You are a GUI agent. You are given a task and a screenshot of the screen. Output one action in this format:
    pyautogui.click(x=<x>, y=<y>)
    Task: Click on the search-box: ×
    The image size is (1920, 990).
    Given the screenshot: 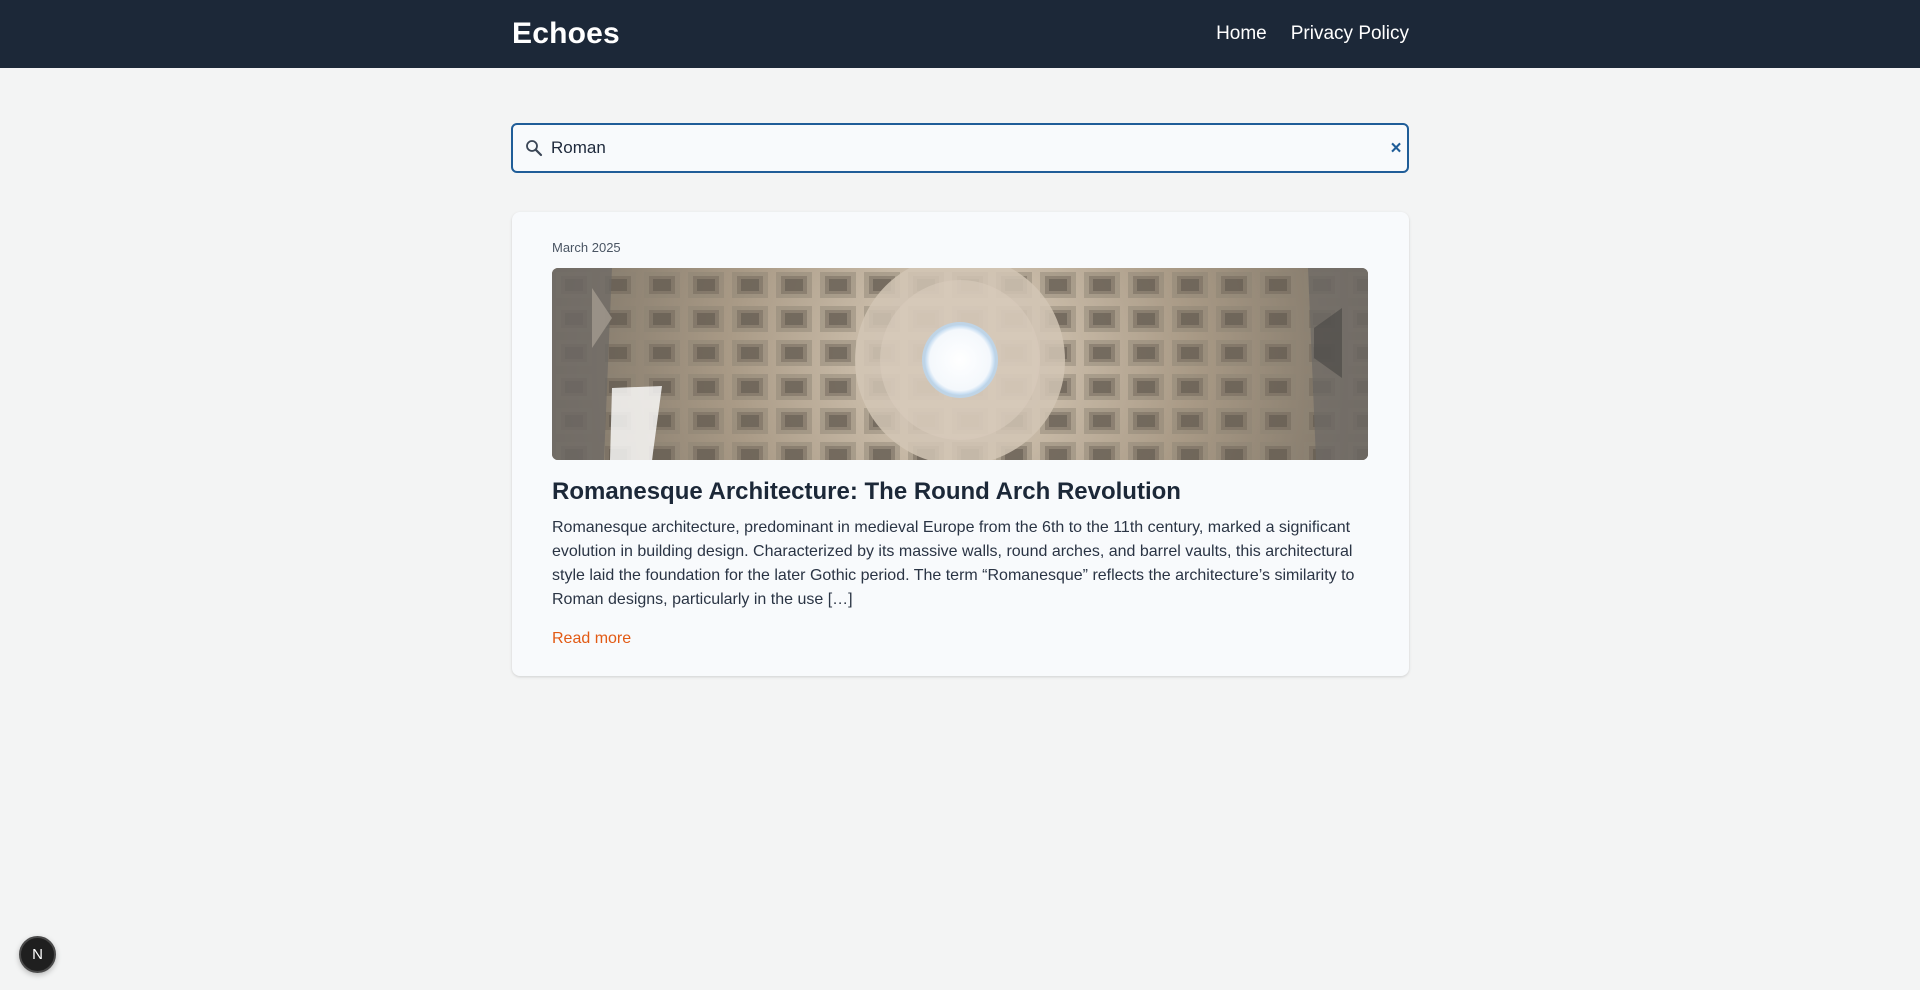 What is the action you would take?
    pyautogui.click(x=960, y=148)
    